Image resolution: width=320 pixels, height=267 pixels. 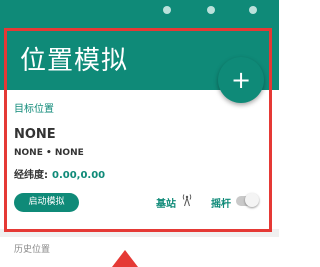 What do you see at coordinates (32, 250) in the screenshot?
I see `history-section-label: 历史位置` at bounding box center [32, 250].